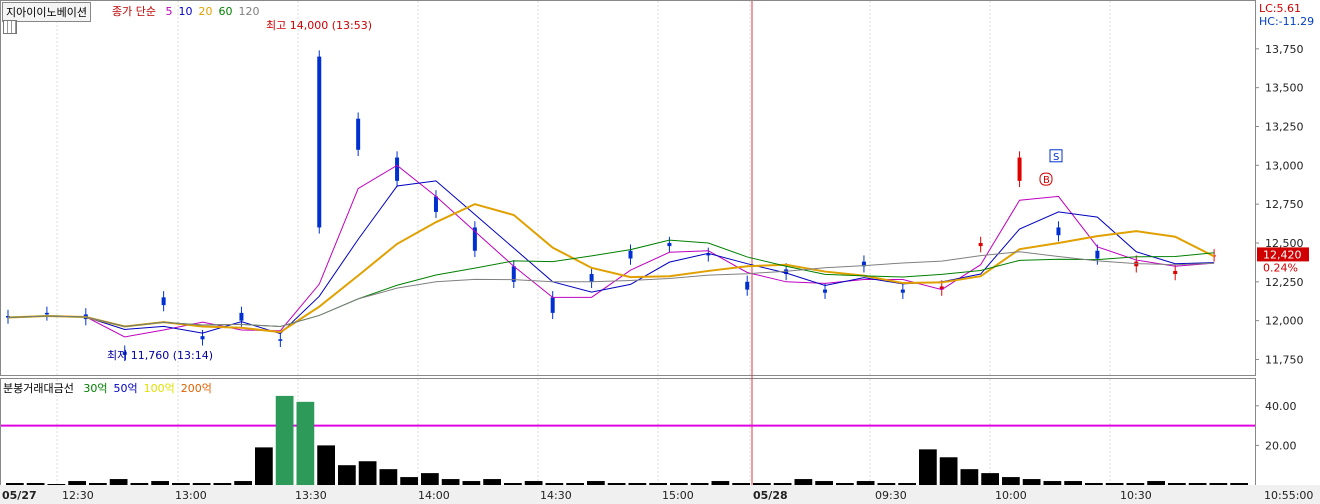 The image size is (1320, 504). What do you see at coordinates (1281, 445) in the screenshot?
I see `volume-tick-label: 20.00` at bounding box center [1281, 445].